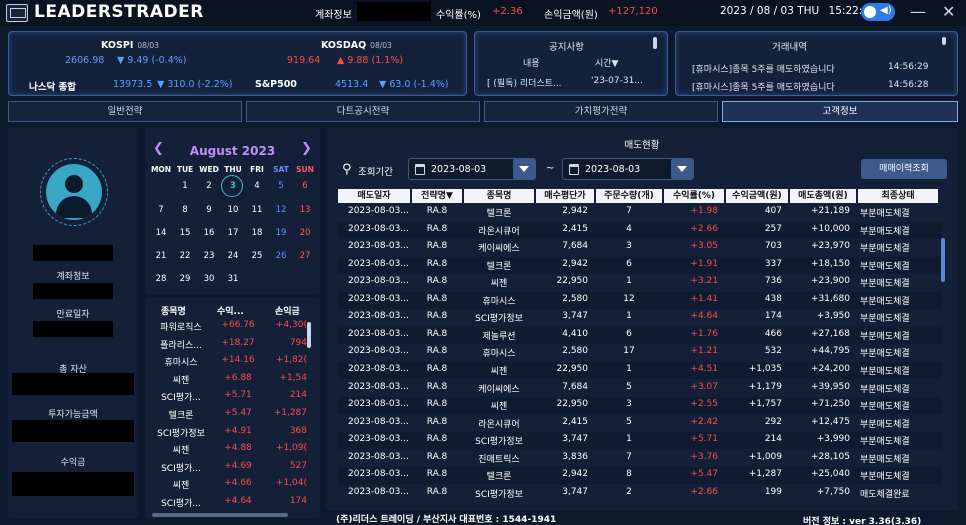 This screenshot has width=966, height=525. What do you see at coordinates (575, 491) in the screenshot?
I see `col-avg-price: 3,747` at bounding box center [575, 491].